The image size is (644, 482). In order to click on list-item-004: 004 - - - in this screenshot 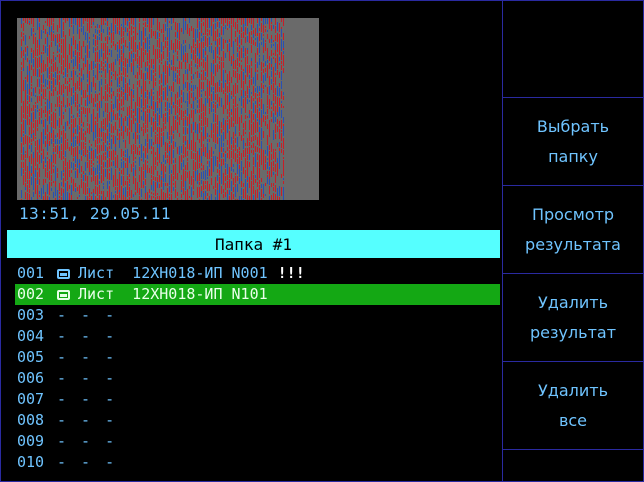, I will do `click(257, 336)`.